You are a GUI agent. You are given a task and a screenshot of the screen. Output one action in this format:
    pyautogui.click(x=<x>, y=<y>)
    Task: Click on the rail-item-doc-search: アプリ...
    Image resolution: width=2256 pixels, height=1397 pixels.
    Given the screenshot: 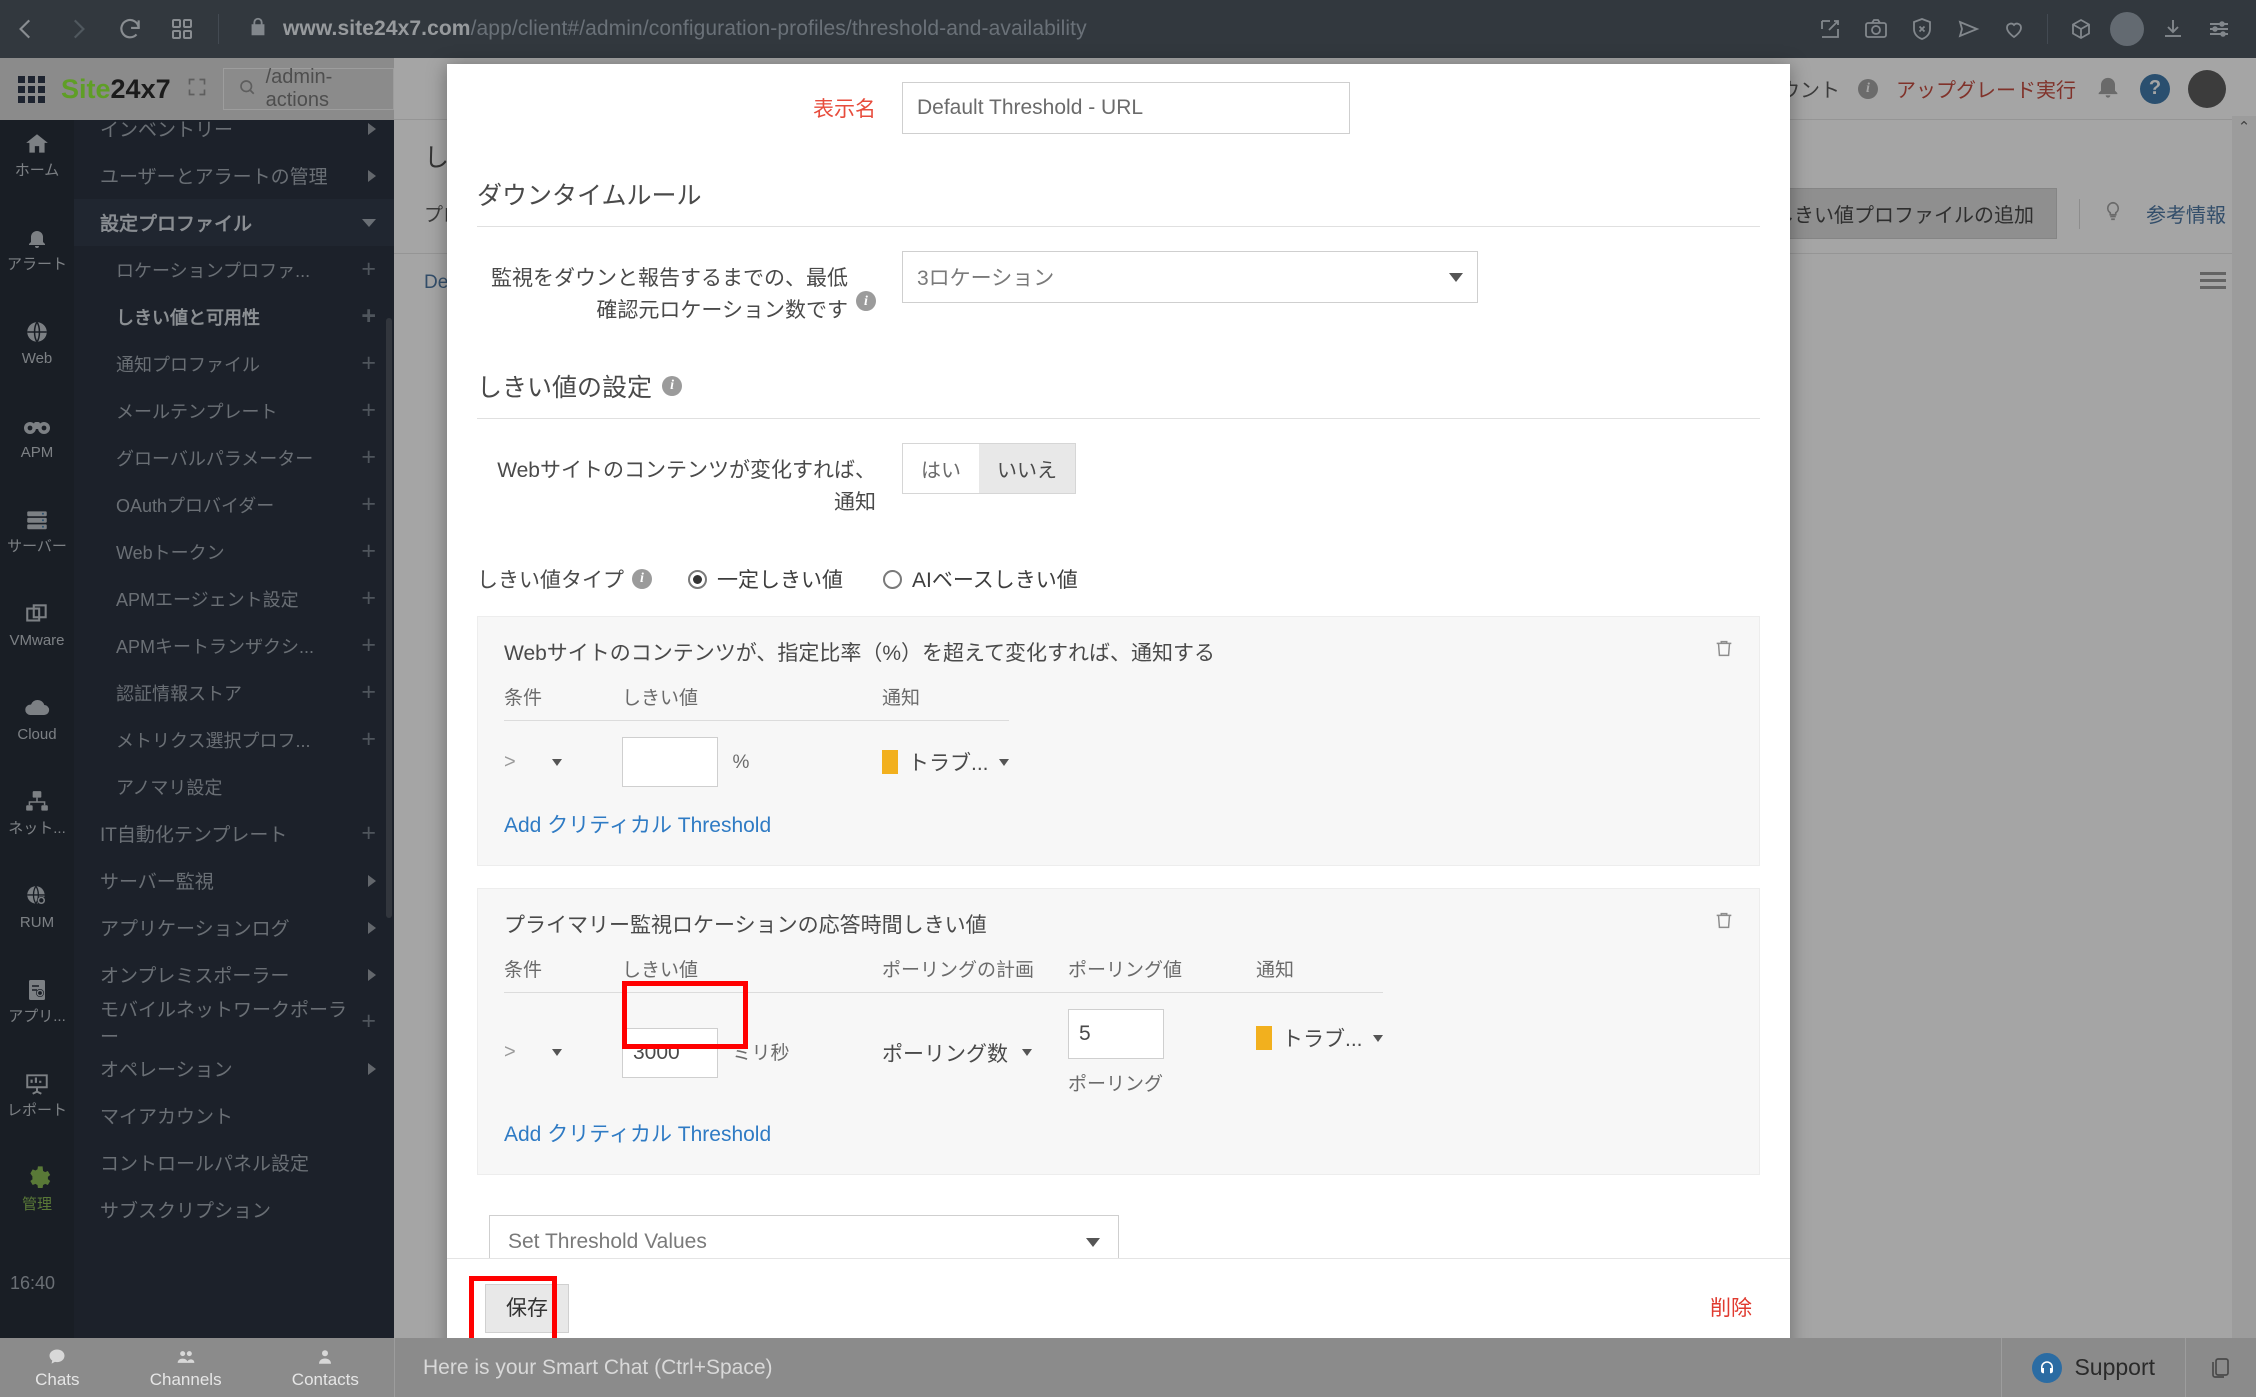 What is the action you would take?
    pyautogui.click(x=37, y=999)
    